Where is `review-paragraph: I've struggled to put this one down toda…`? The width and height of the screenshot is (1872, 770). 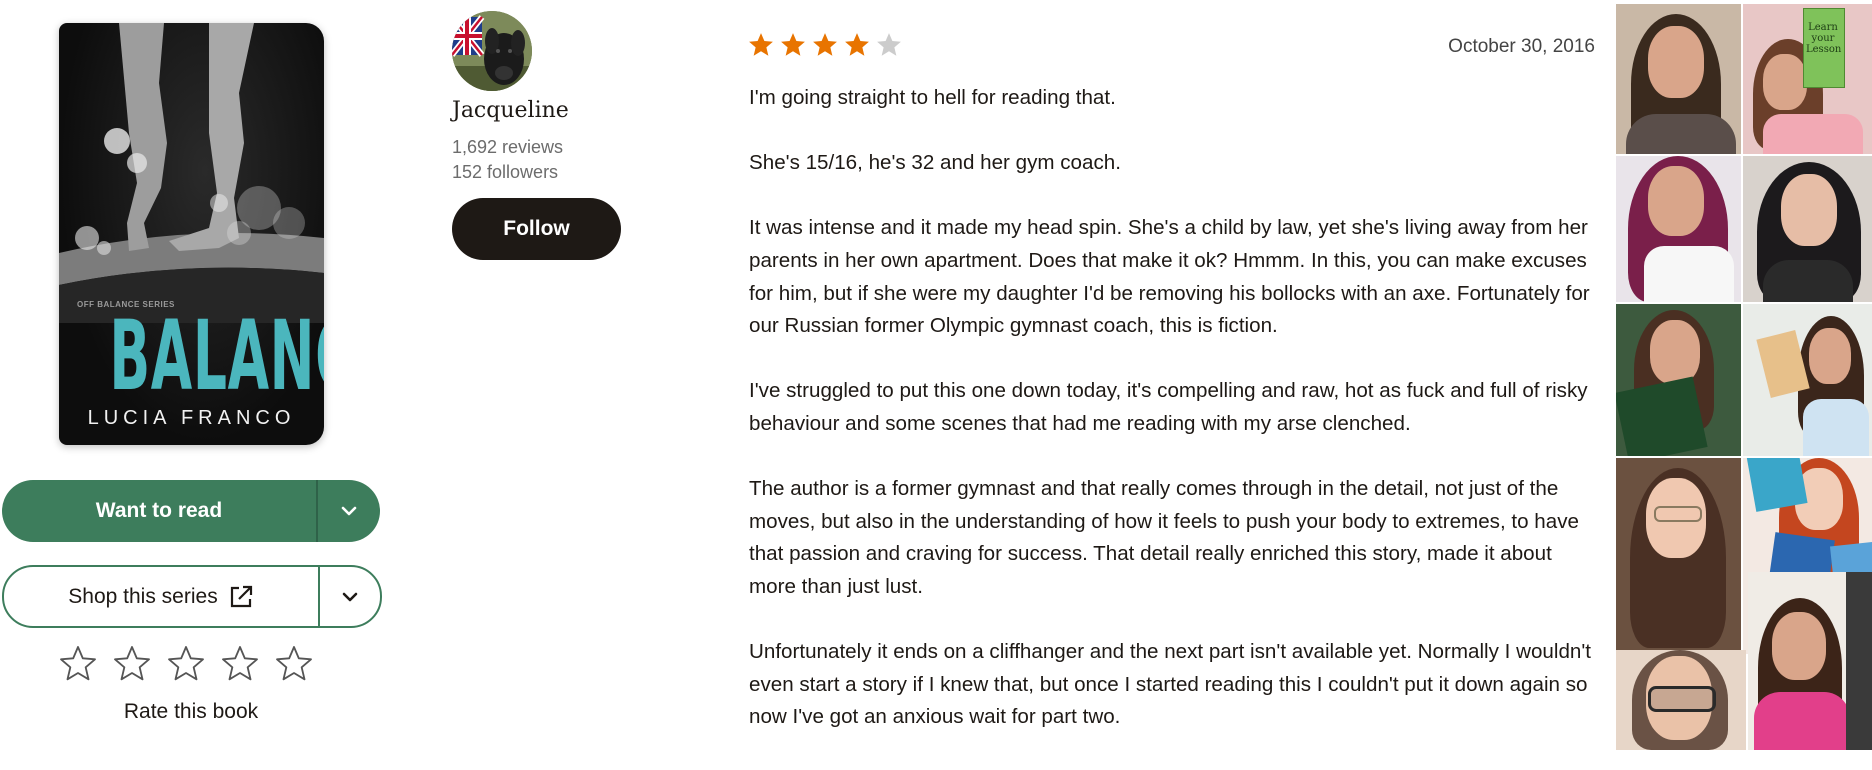
review-paragraph: I've struggled to put this one down toda… is located at coordinates (1168, 407).